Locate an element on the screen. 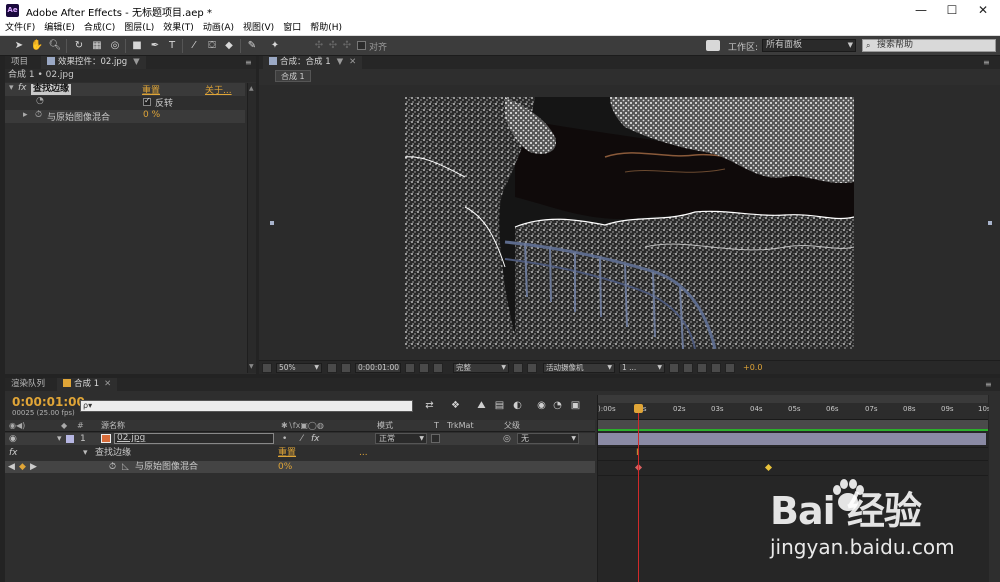  next-keyframe-icon: ▶ is located at coordinates (33, 467).